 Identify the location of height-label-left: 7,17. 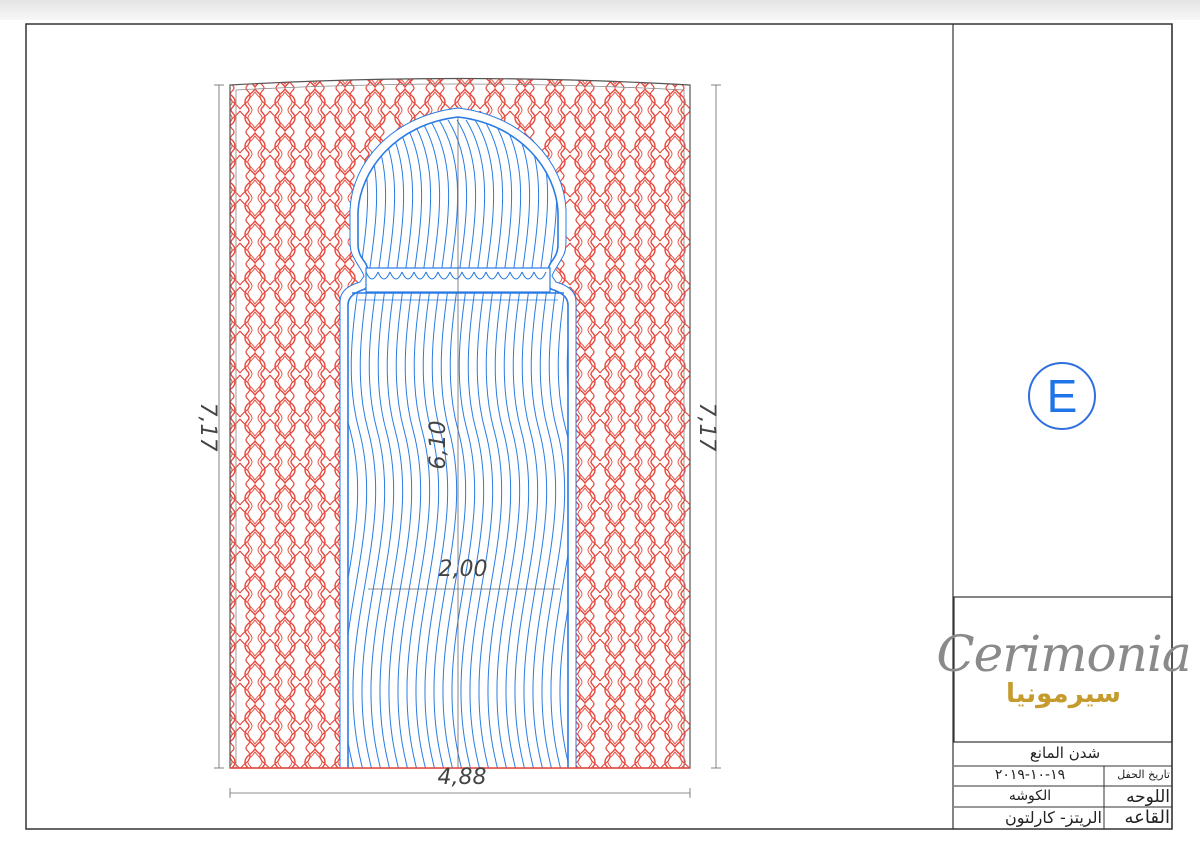
(207, 427).